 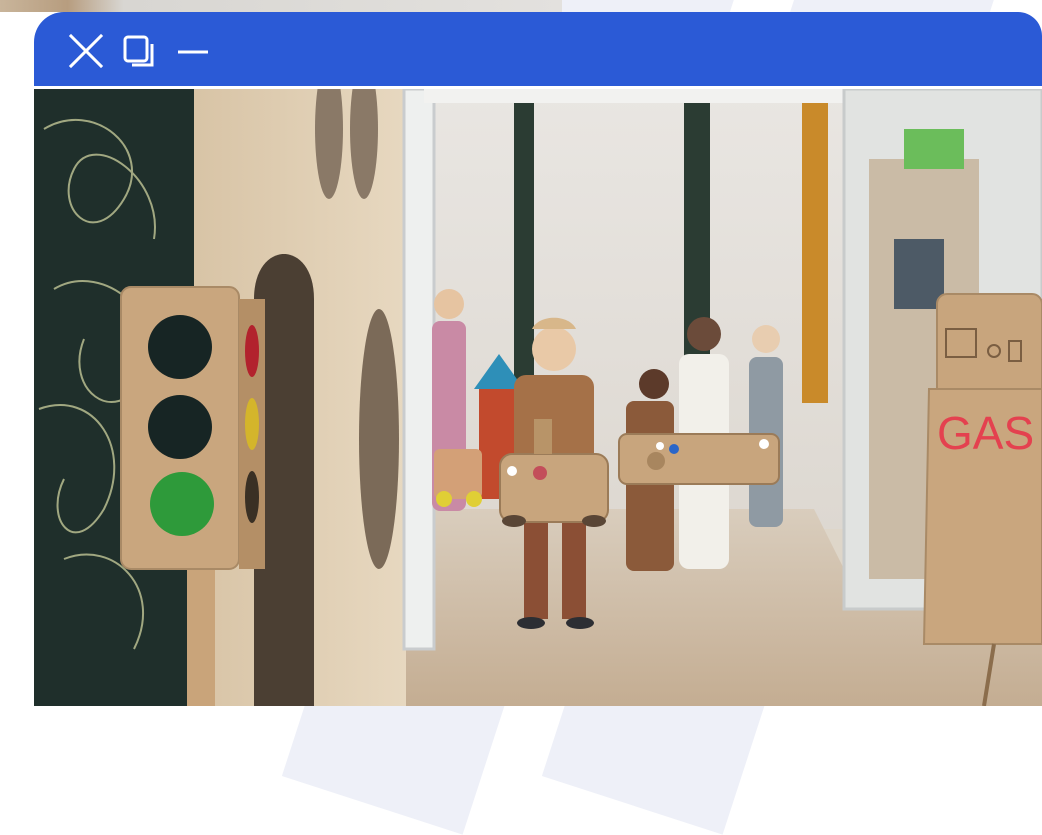 I want to click on curtain, so click(x=815, y=253).